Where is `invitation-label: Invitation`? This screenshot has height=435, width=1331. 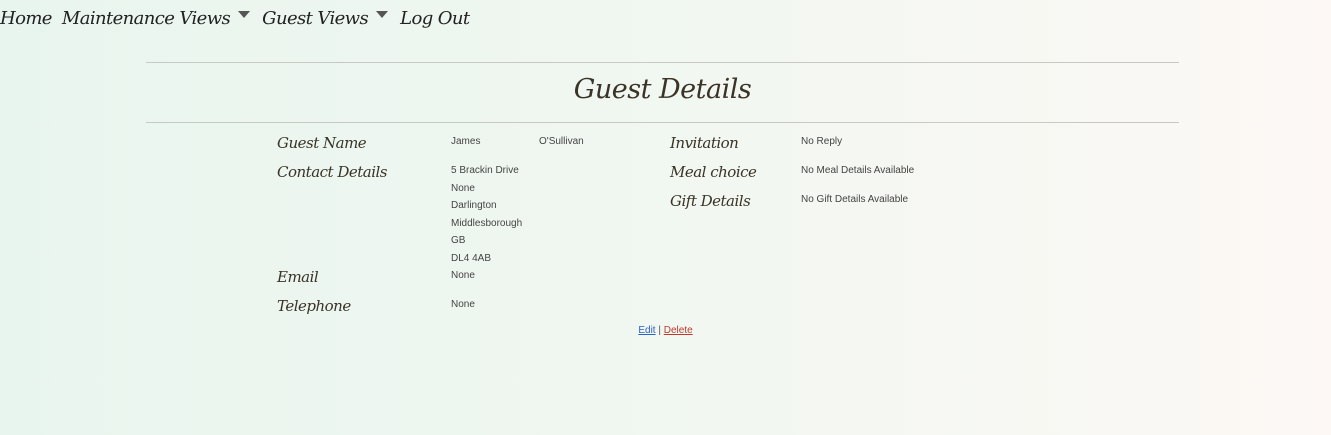 invitation-label: Invitation is located at coordinates (704, 143).